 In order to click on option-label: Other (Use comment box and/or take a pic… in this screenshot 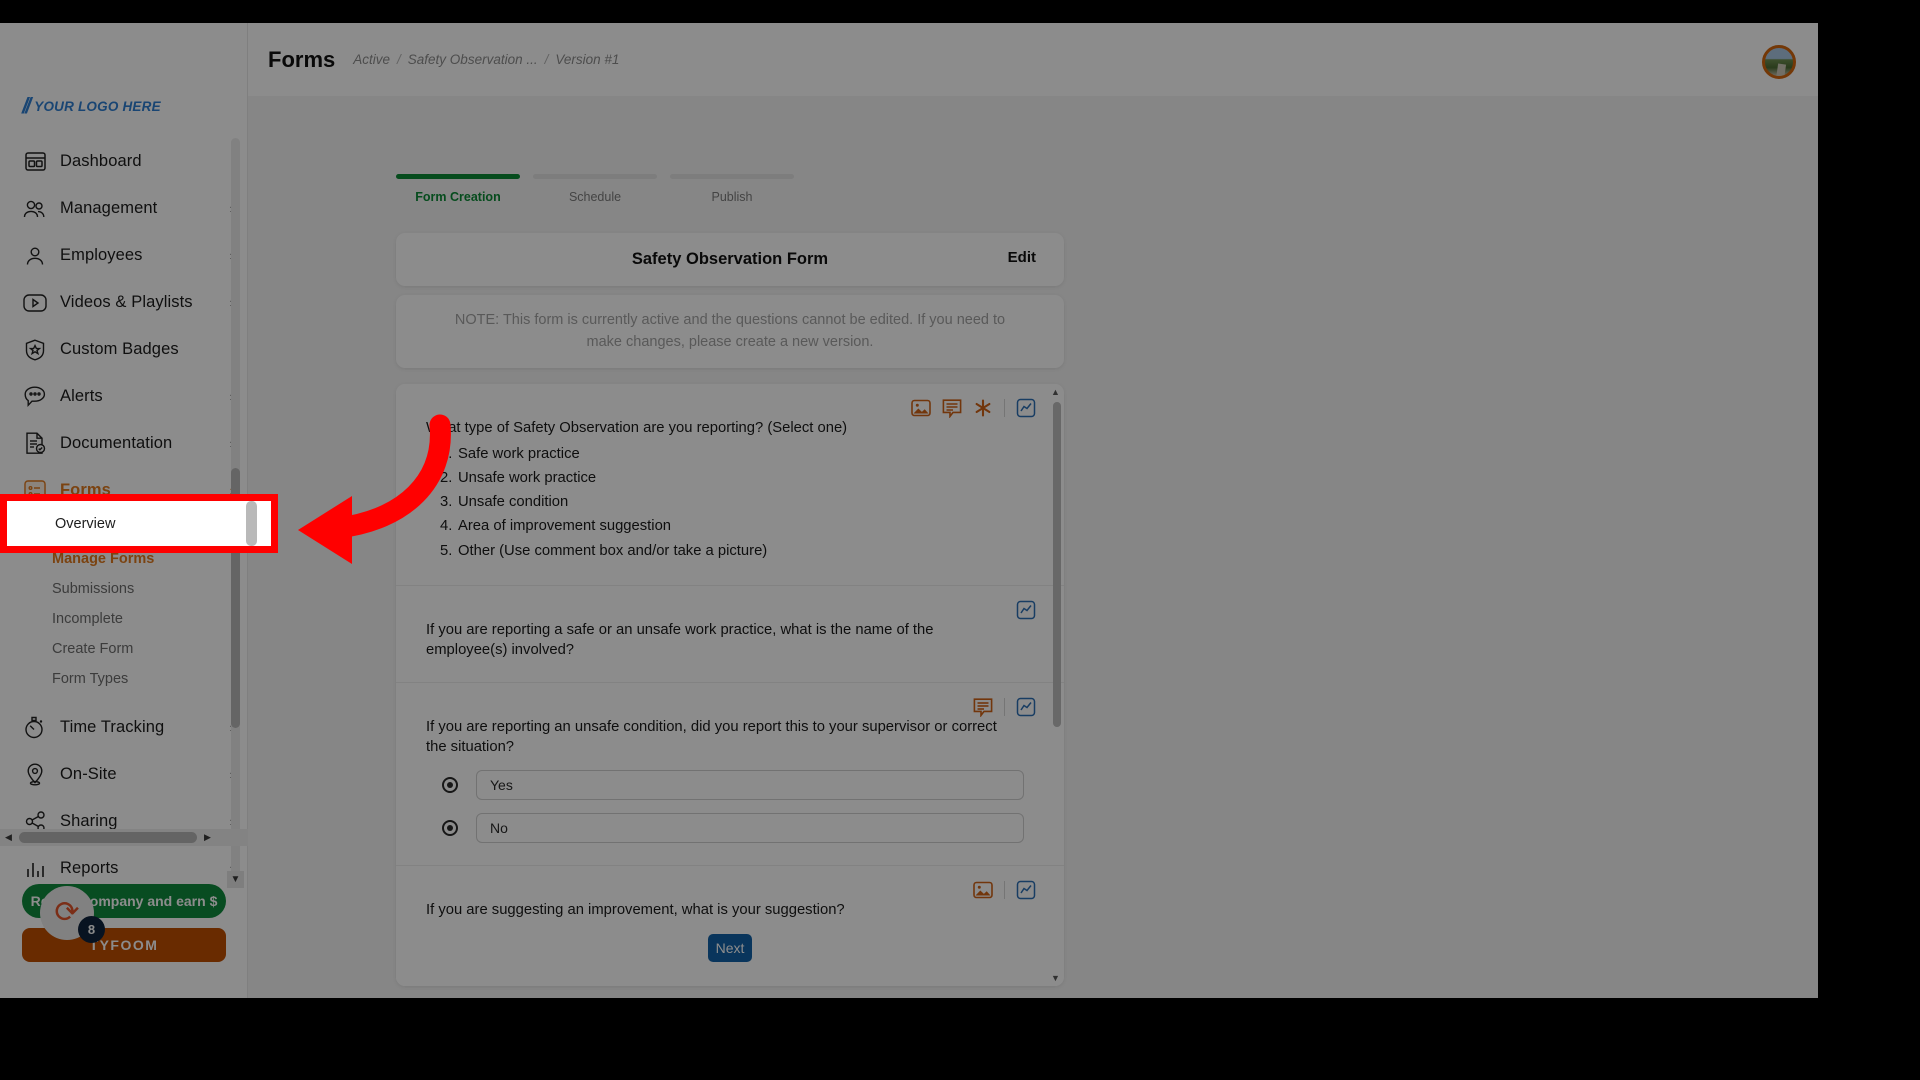, I will do `click(613, 550)`.